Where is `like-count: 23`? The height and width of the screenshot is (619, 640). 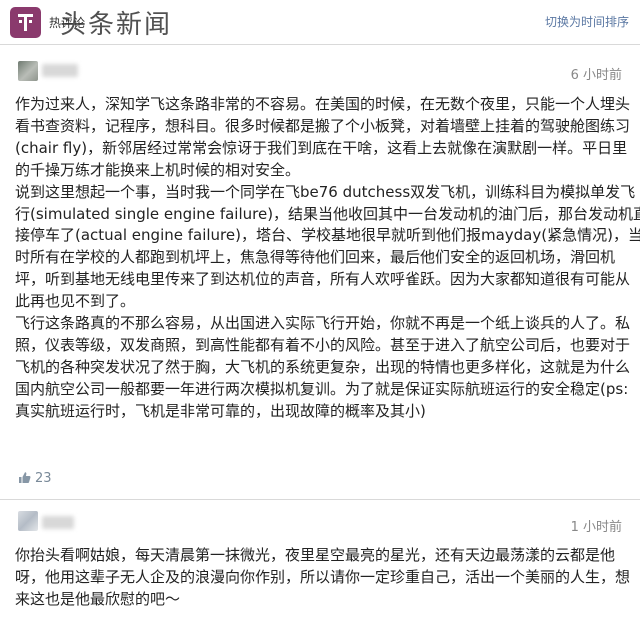
like-count: 23 is located at coordinates (43, 478).